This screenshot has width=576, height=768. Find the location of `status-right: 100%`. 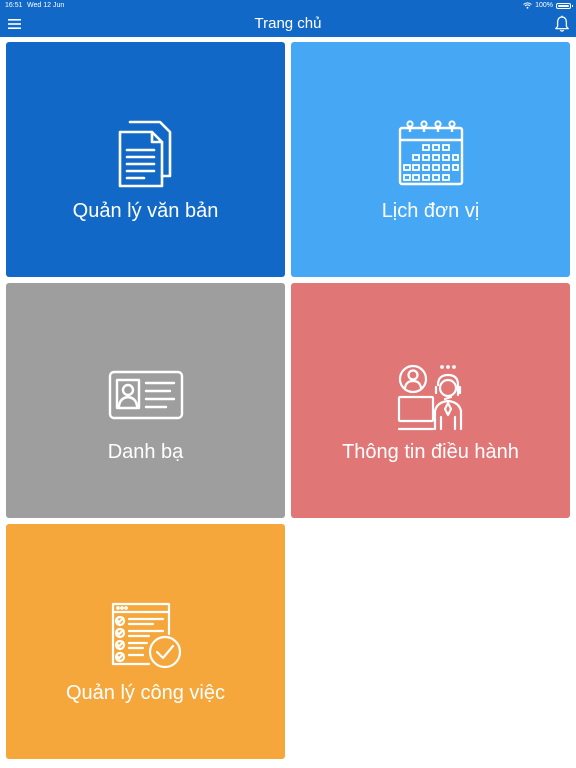

status-right: 100% is located at coordinates (548, 5).